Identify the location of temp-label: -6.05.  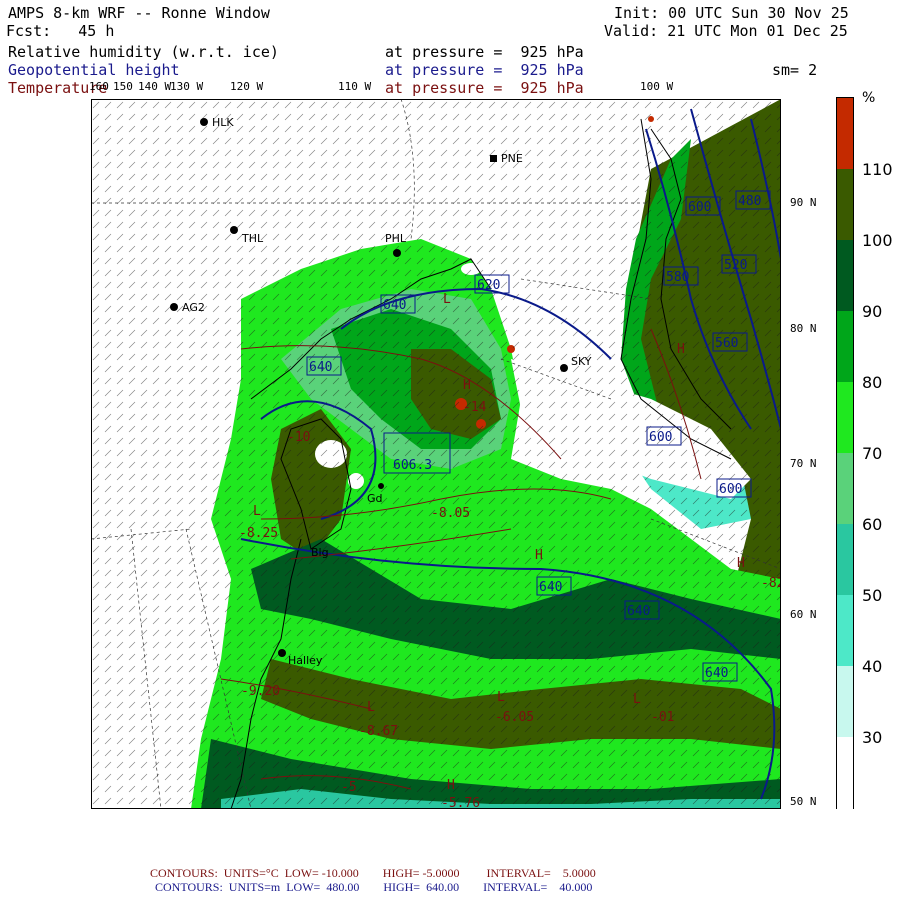
(514, 717).